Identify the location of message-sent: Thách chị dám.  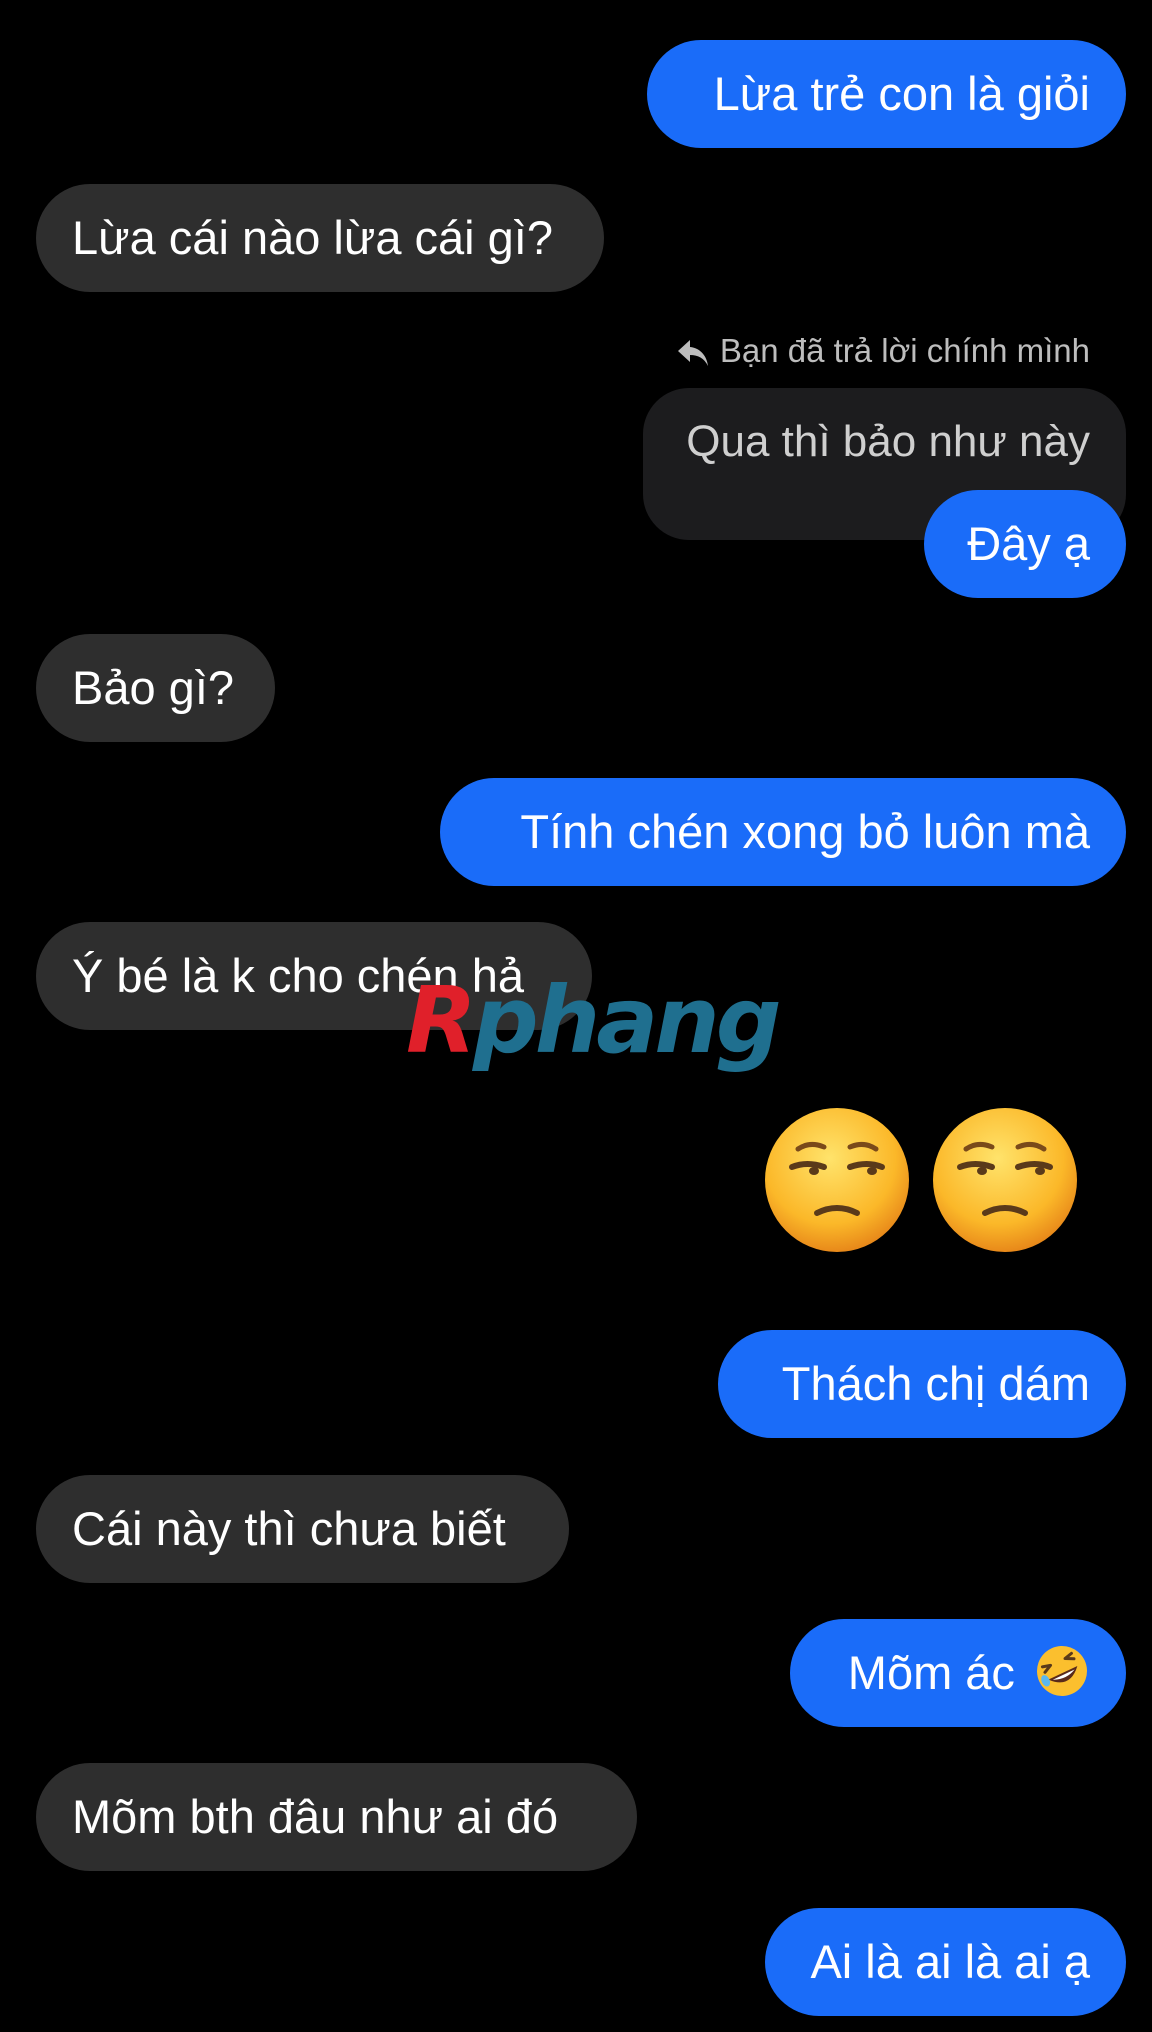
(922, 1384).